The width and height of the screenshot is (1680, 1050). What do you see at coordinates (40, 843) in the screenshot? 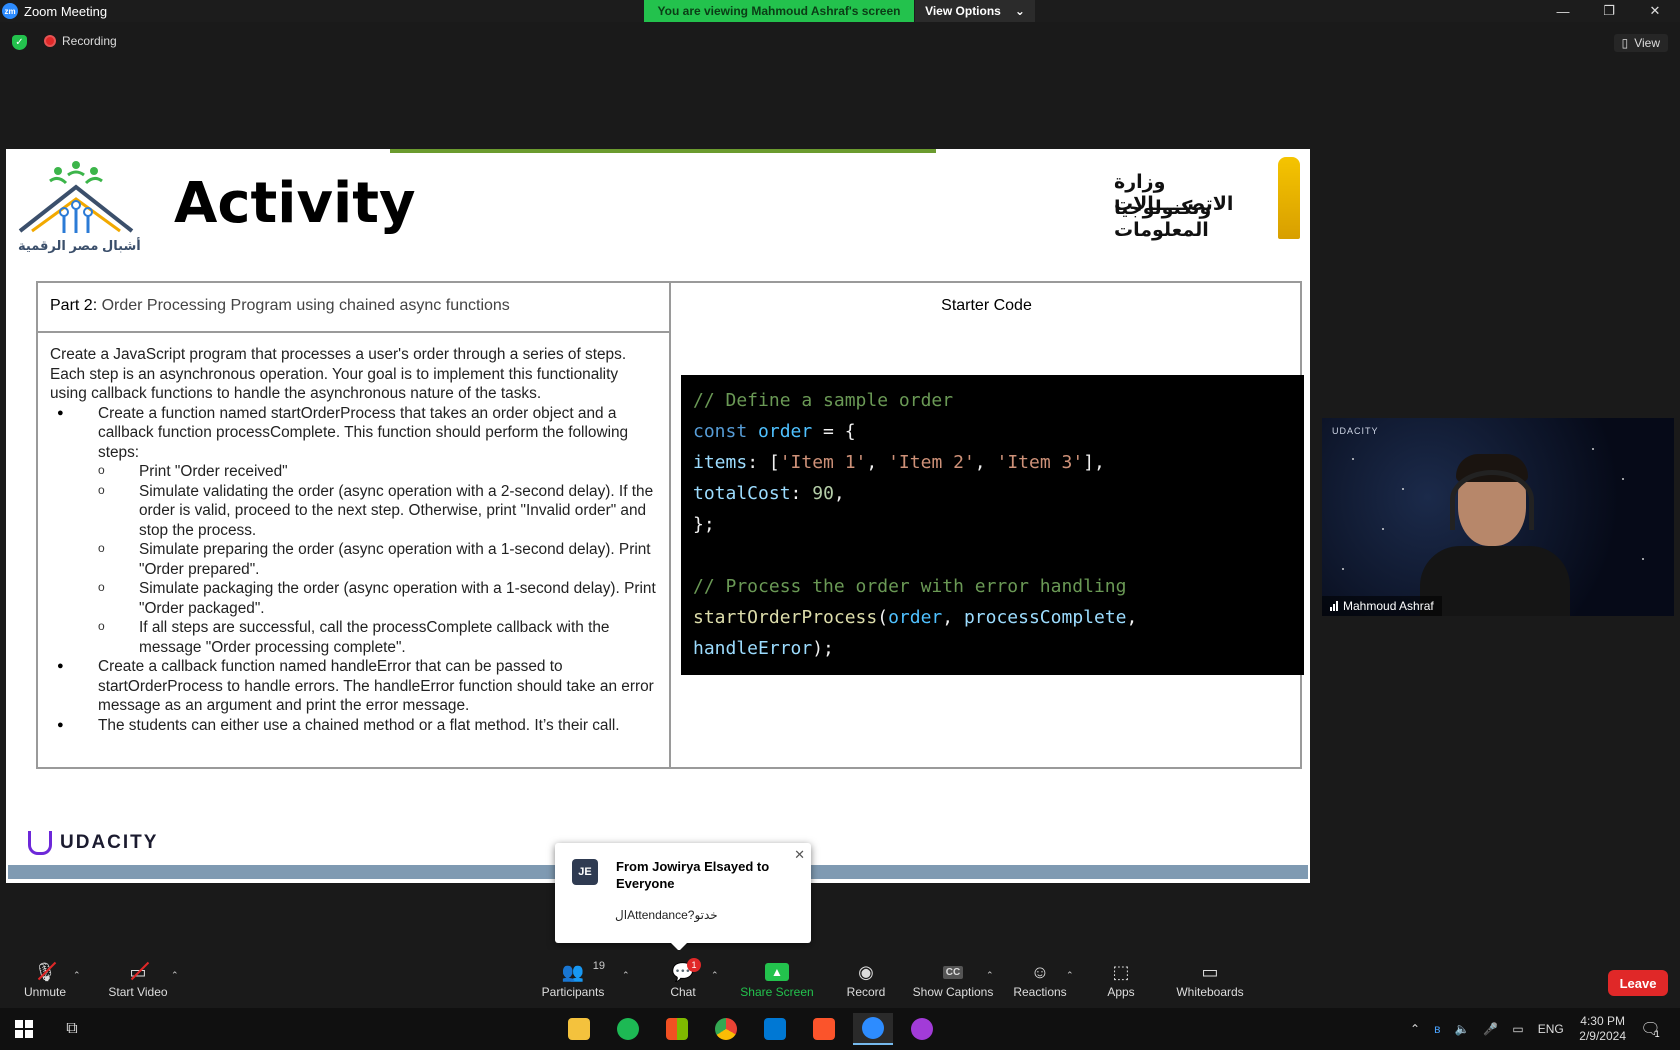
I see `udacity-mark-icon` at bounding box center [40, 843].